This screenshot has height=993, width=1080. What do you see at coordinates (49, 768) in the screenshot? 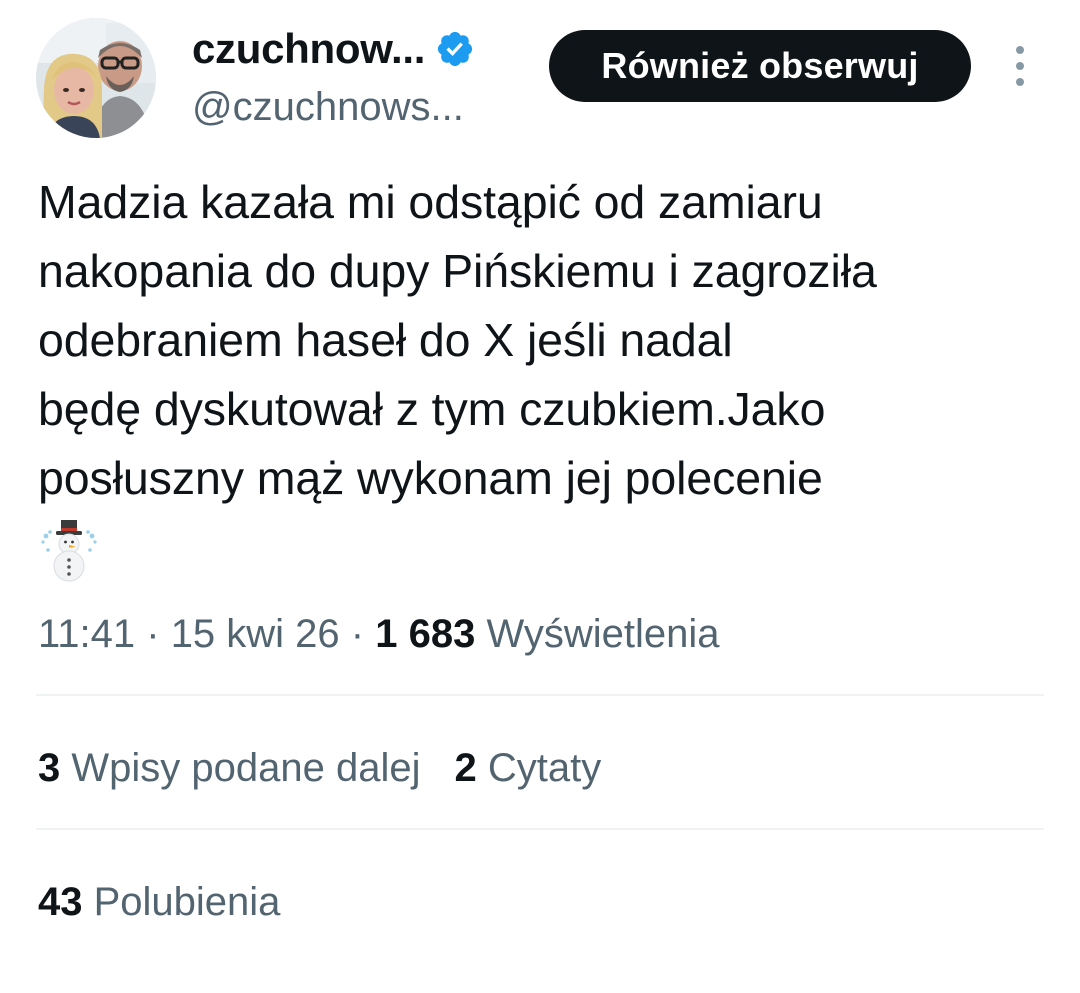
I see `reposts-count: 3` at bounding box center [49, 768].